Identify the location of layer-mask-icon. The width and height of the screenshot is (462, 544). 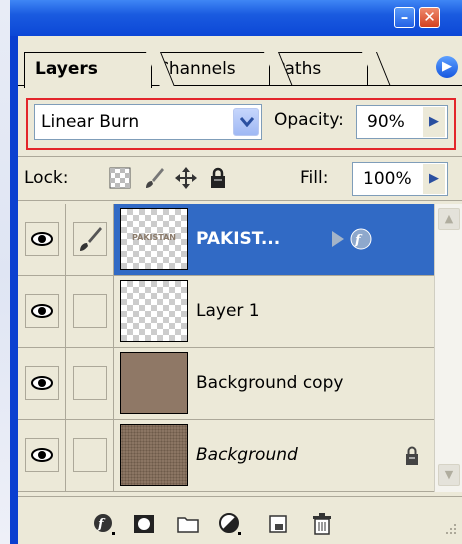
(144, 524).